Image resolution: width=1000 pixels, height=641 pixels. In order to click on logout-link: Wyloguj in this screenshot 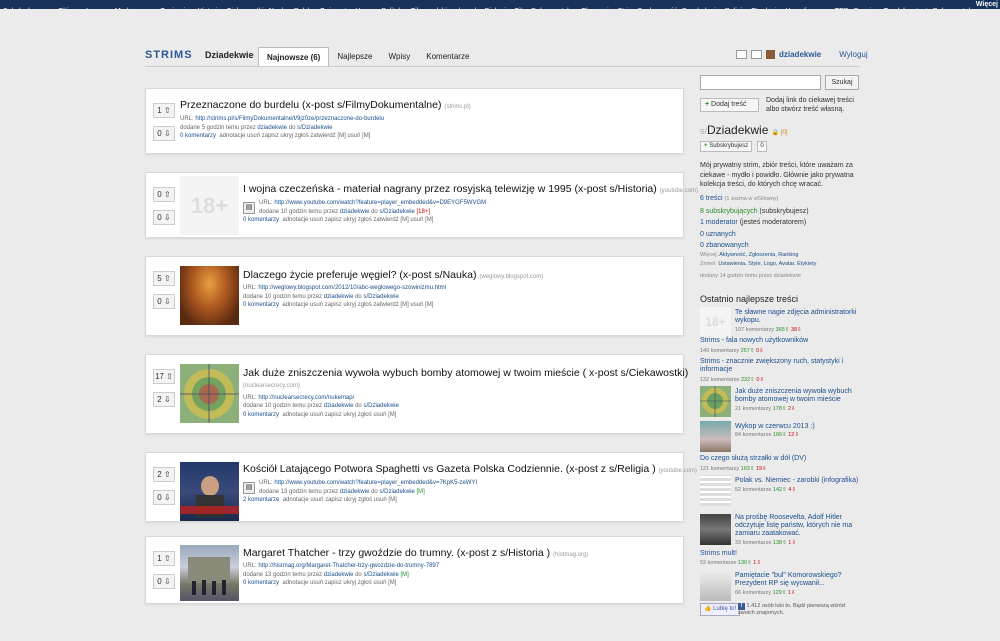, I will do `click(853, 54)`.